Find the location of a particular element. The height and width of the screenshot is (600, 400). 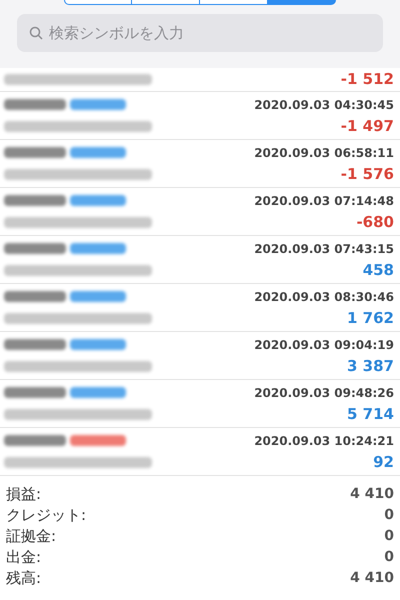

deal-row: 2020.09.03 07:14:48 -680 is located at coordinates (200, 212).